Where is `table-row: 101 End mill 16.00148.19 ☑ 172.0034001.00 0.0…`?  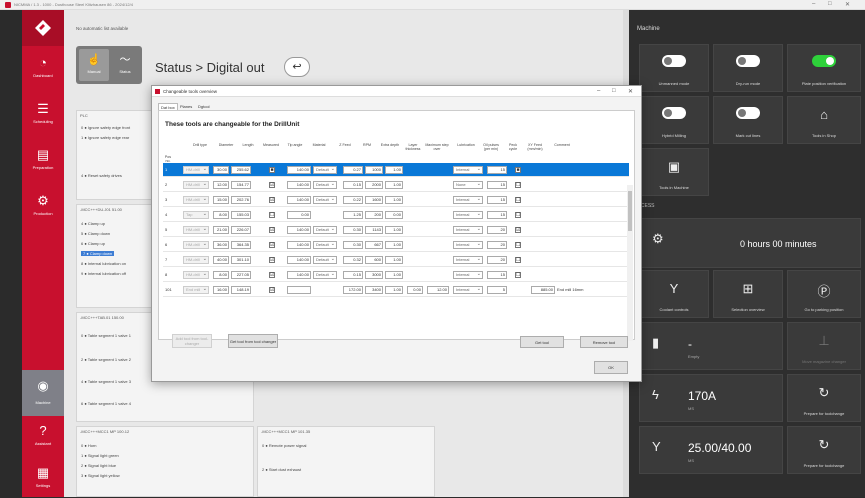
table-row: 101 End mill 16.00148.19 ☑ 172.0034001.00 0.0… is located at coordinates (396, 290).